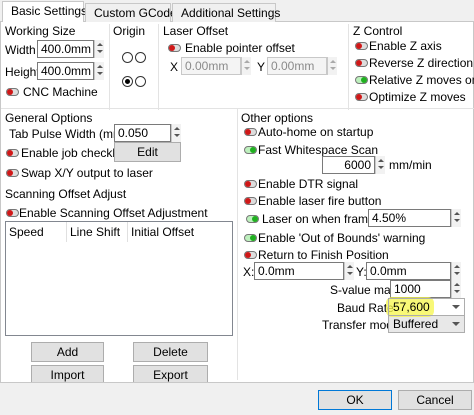 This screenshot has width=474, height=415. I want to click on height-label: Height, so click(22, 72).